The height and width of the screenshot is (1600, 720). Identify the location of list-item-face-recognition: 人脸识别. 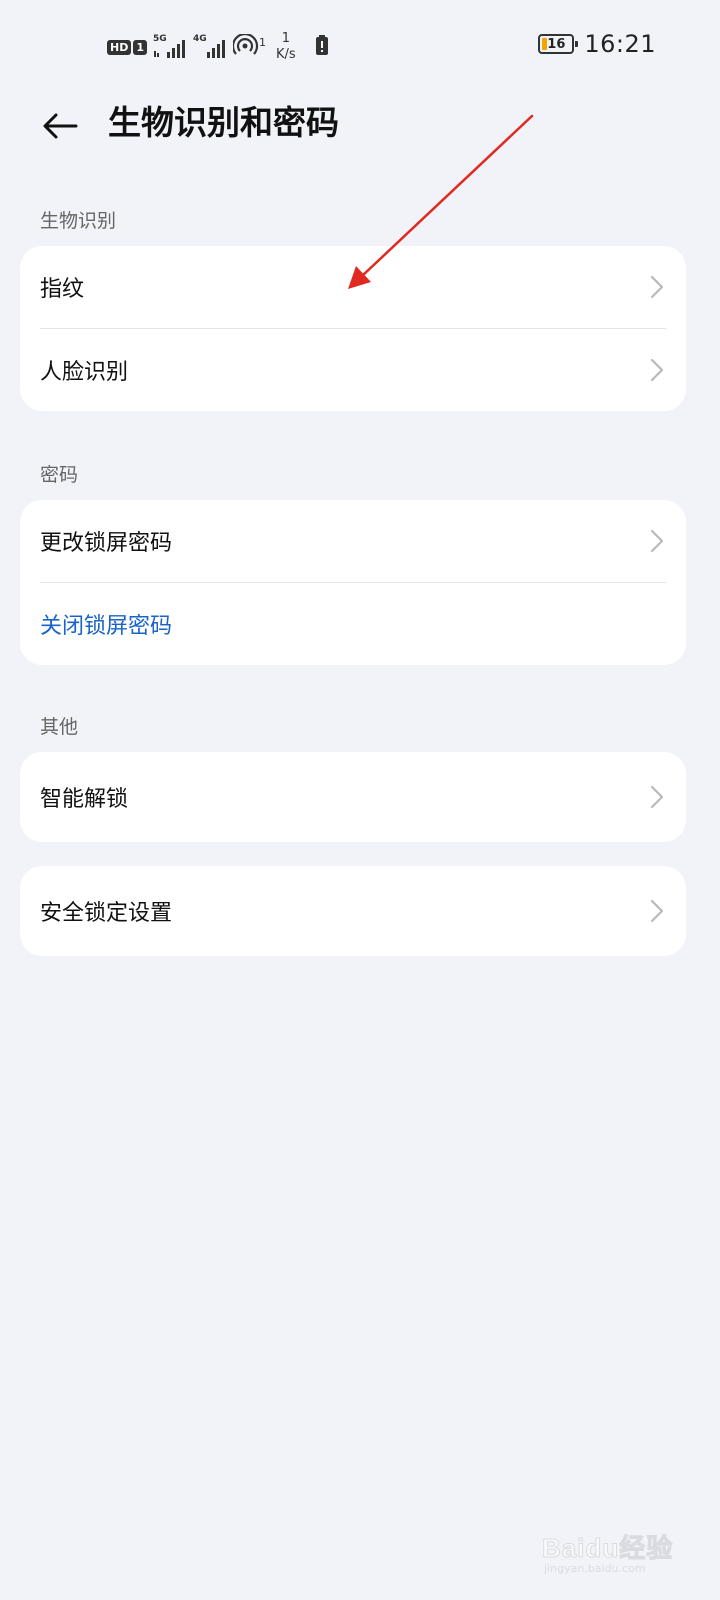
(353, 370).